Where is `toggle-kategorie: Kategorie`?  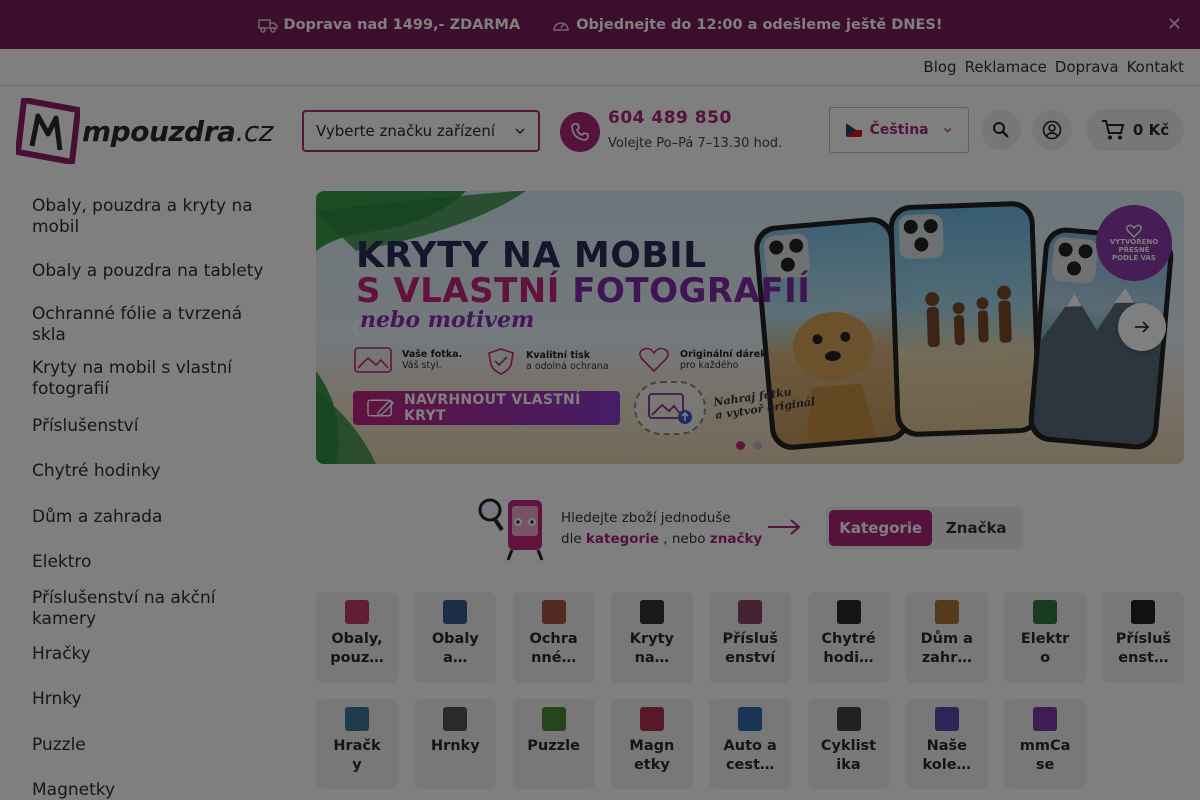
toggle-kategorie: Kategorie is located at coordinates (881, 528).